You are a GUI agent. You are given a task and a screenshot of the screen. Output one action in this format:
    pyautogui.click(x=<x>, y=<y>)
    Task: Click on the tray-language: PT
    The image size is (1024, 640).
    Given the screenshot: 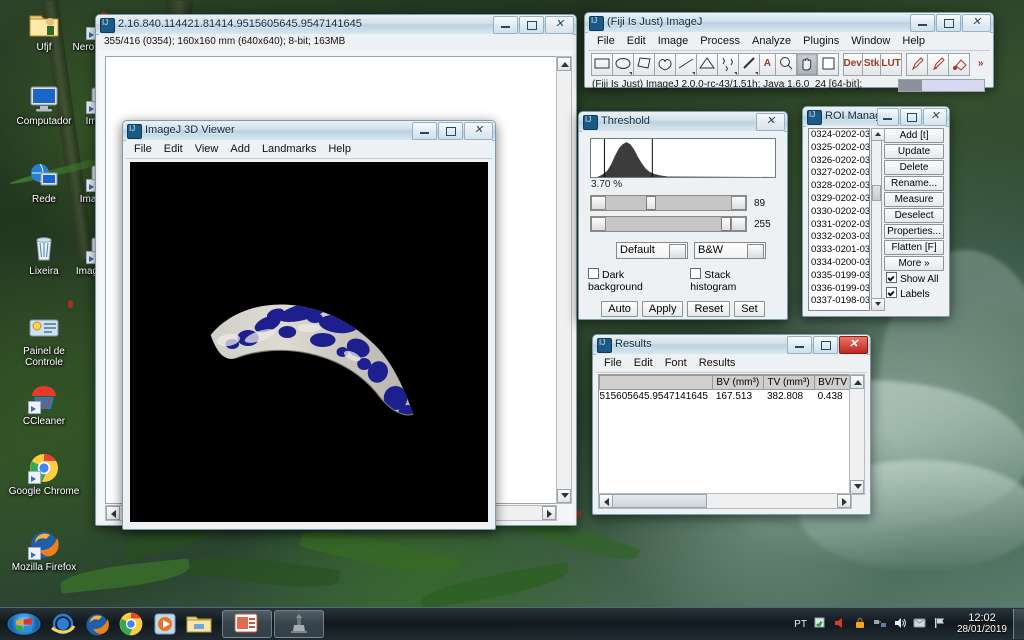 What is the action you would take?
    pyautogui.click(x=800, y=624)
    